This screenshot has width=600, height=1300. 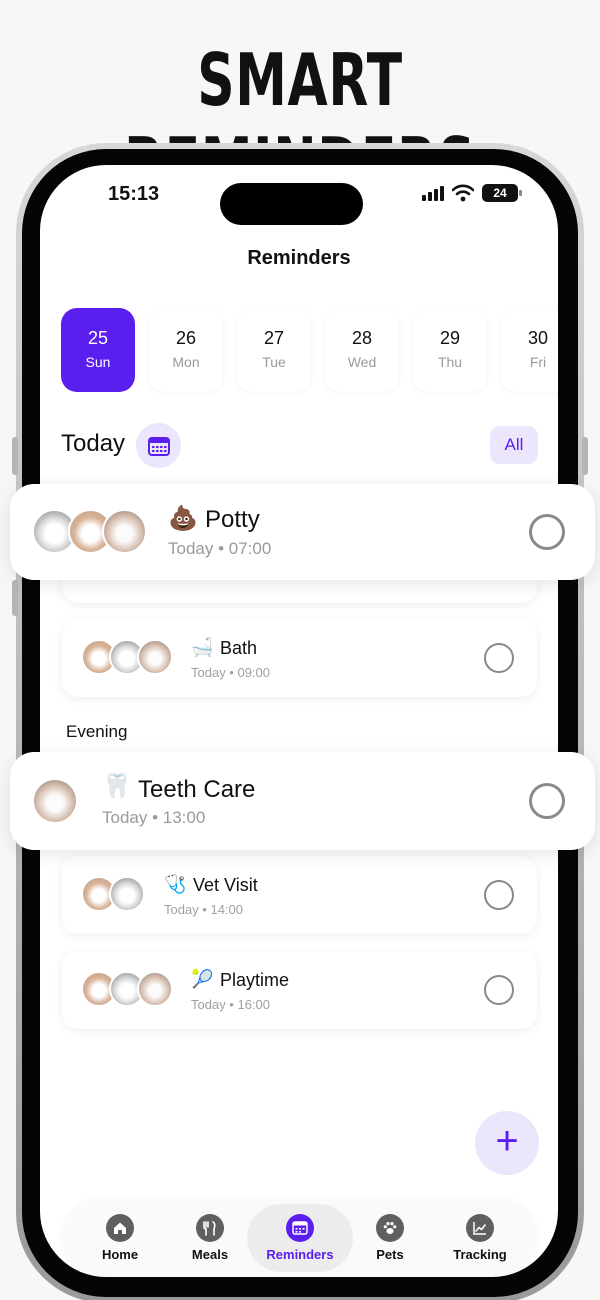 What do you see at coordinates (98, 350) in the screenshot?
I see `day-sun: 25 Sun` at bounding box center [98, 350].